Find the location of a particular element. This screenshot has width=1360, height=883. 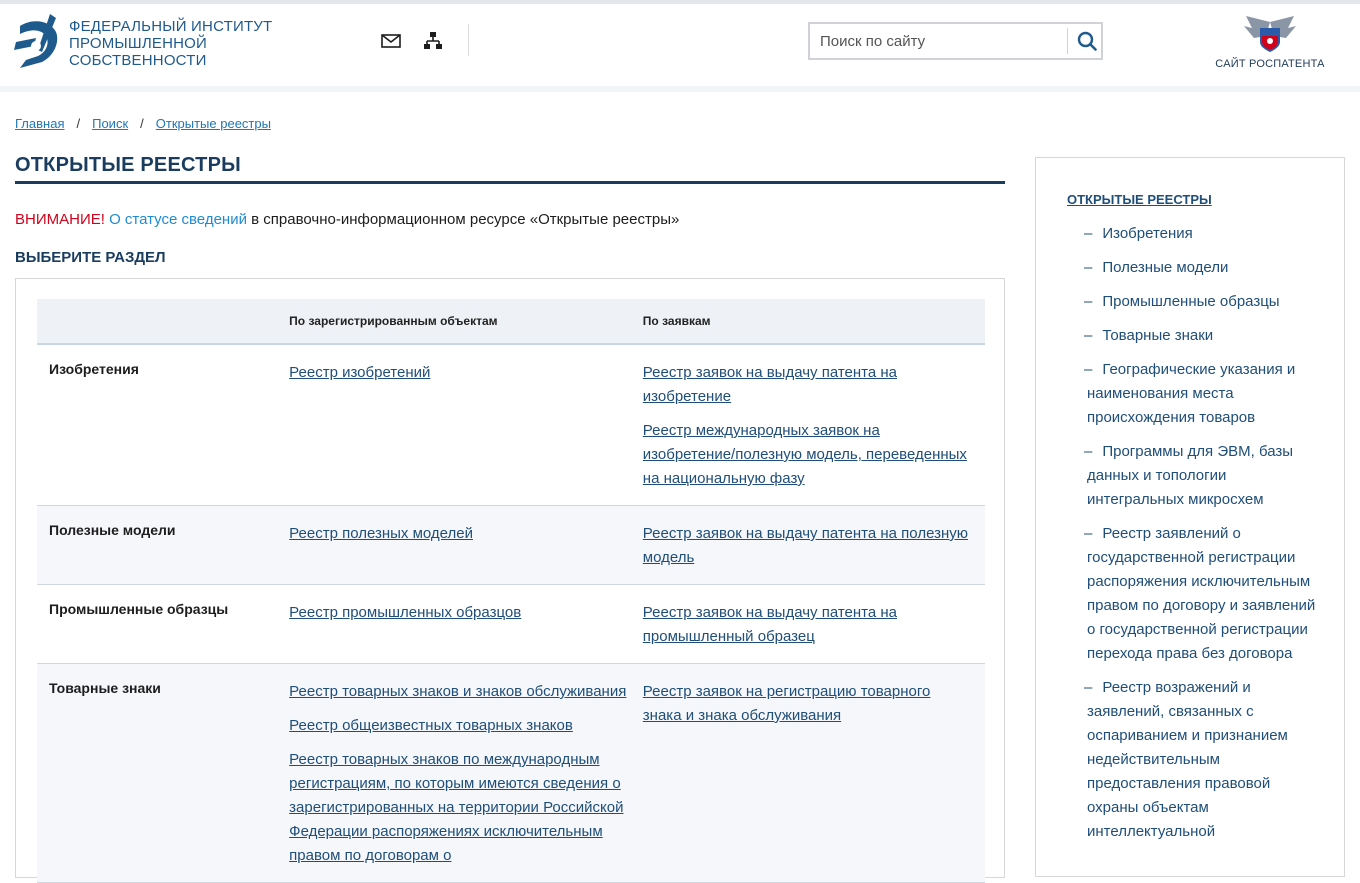

row-category: Изобретения is located at coordinates (94, 369).